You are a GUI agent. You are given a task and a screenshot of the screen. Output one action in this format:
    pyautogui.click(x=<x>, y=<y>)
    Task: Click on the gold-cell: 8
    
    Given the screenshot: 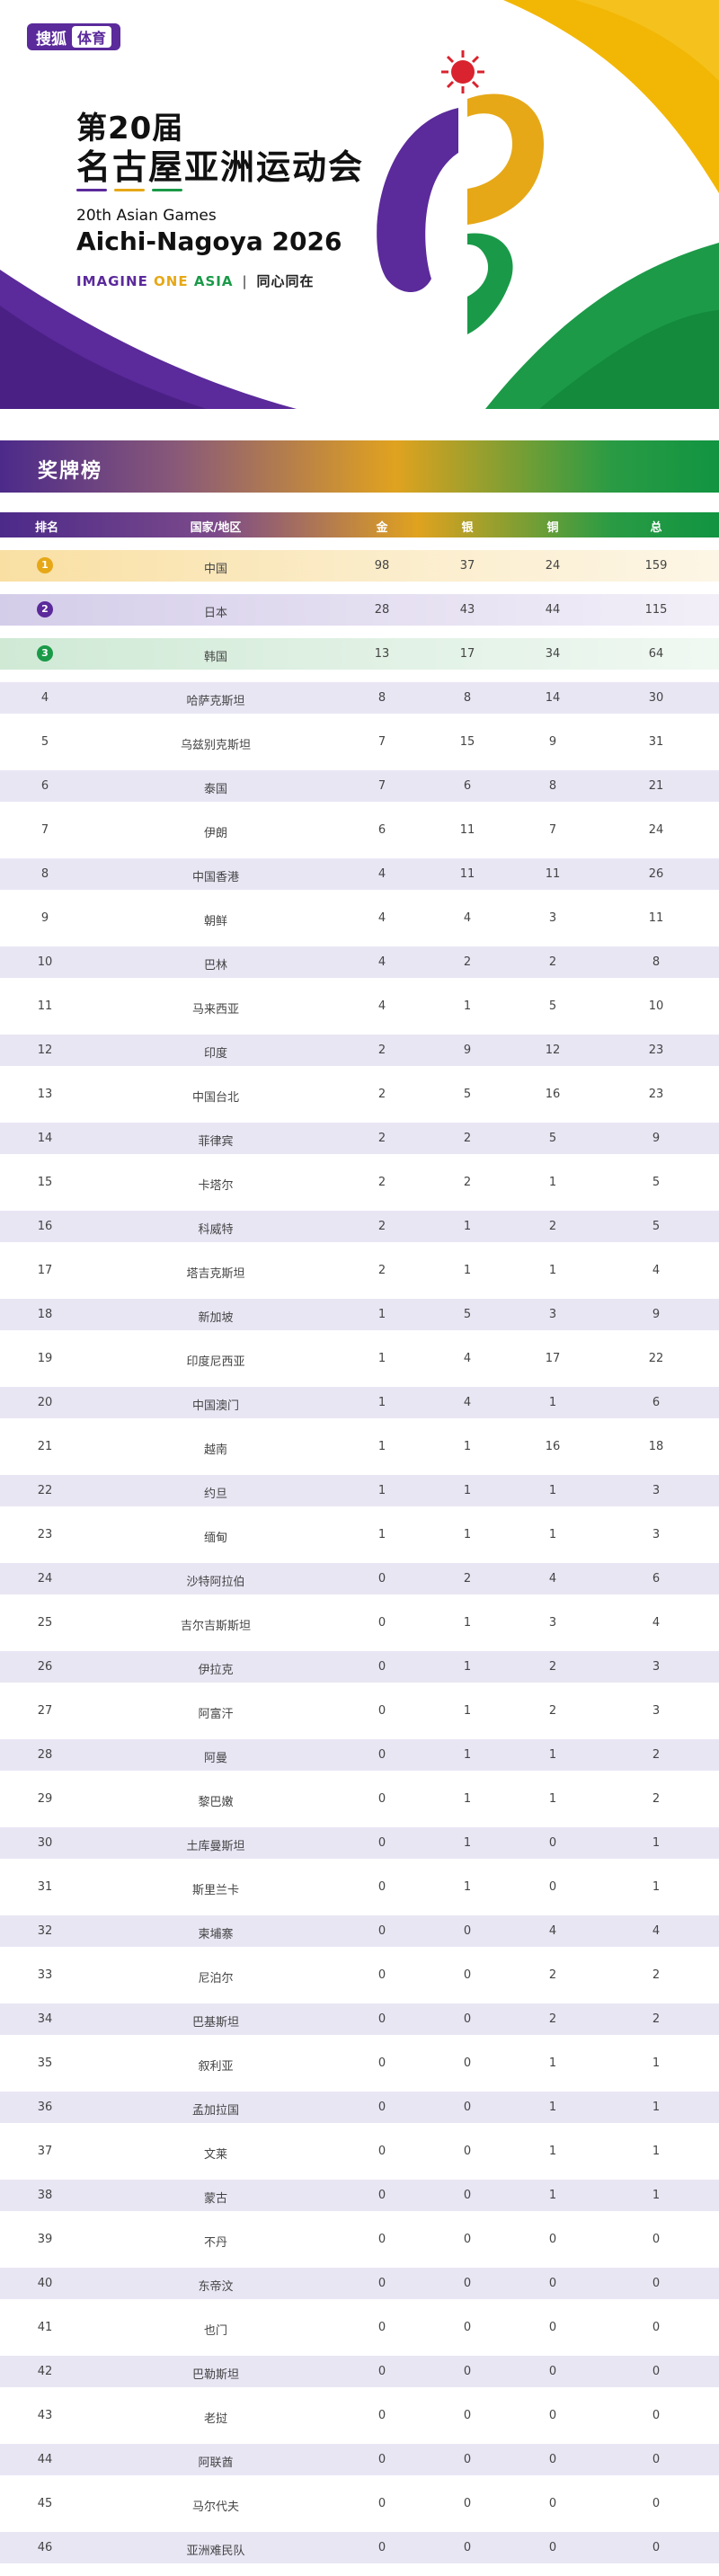 What is the action you would take?
    pyautogui.click(x=381, y=698)
    